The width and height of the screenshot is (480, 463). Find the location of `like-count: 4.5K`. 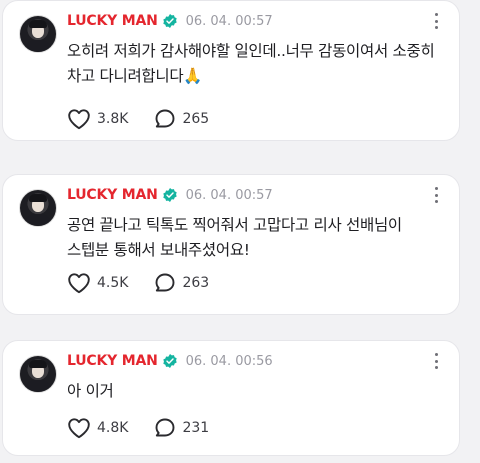

like-count: 4.5K is located at coordinates (113, 283).